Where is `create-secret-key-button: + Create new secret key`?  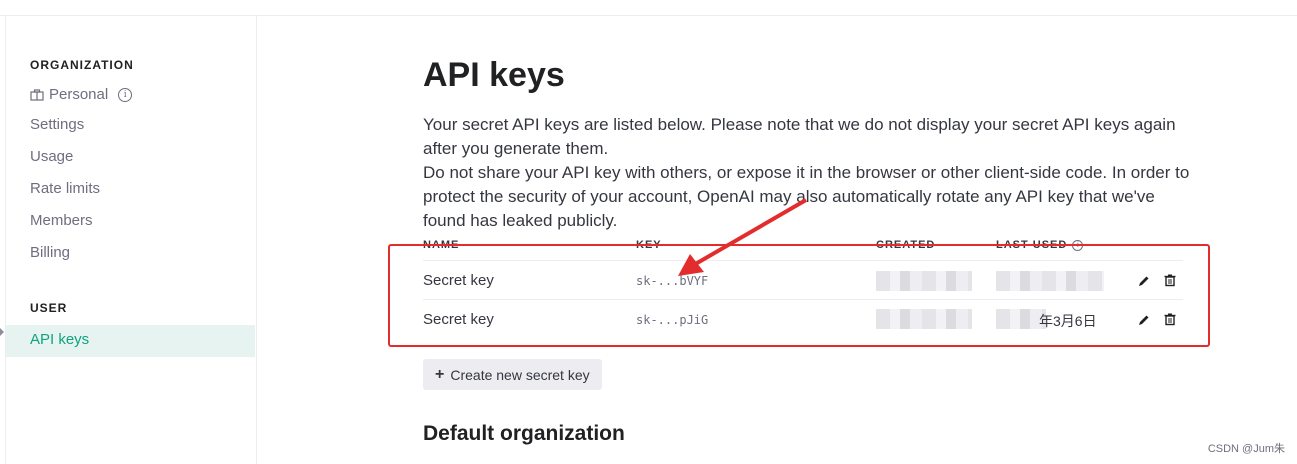 create-secret-key-button: + Create new secret key is located at coordinates (512, 374).